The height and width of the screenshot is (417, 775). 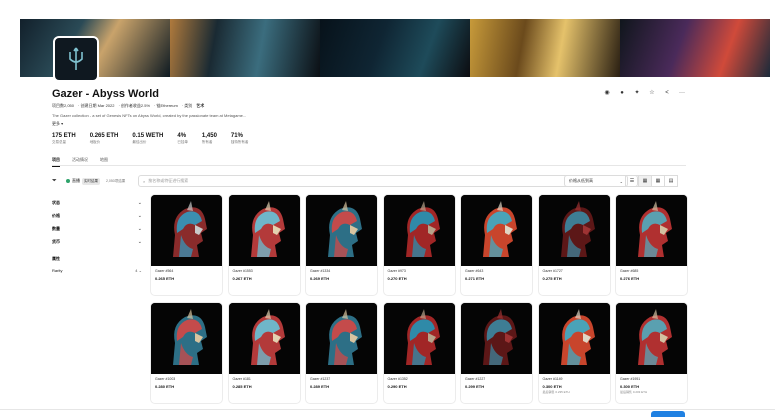 What do you see at coordinates (166, 105) in the screenshot?
I see `meta-chain: · 链Ethereum` at bounding box center [166, 105].